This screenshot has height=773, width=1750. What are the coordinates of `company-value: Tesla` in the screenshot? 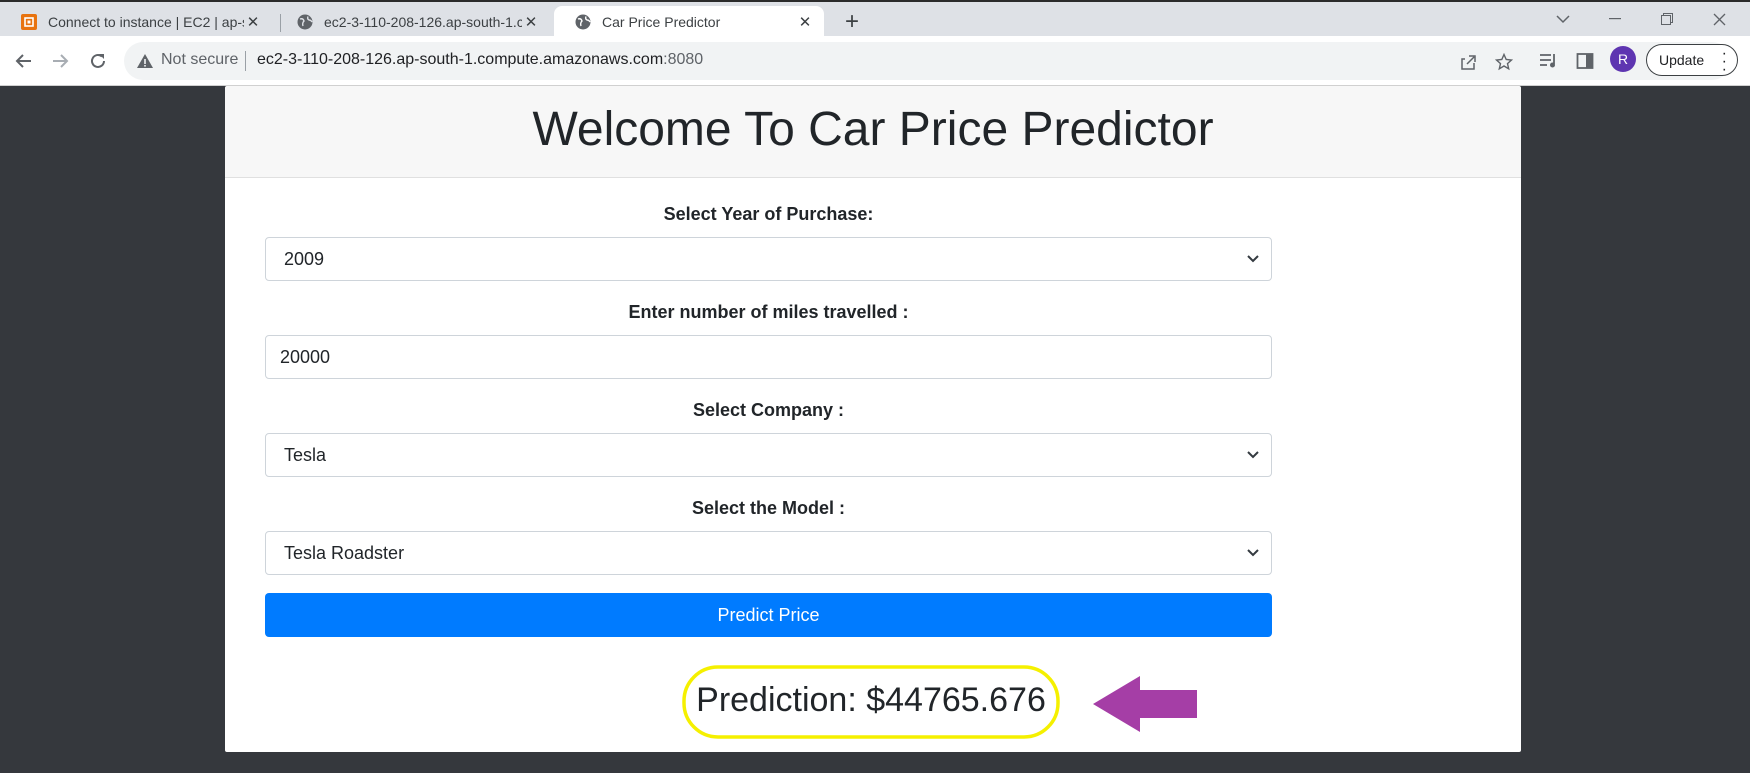 It's located at (305, 454).